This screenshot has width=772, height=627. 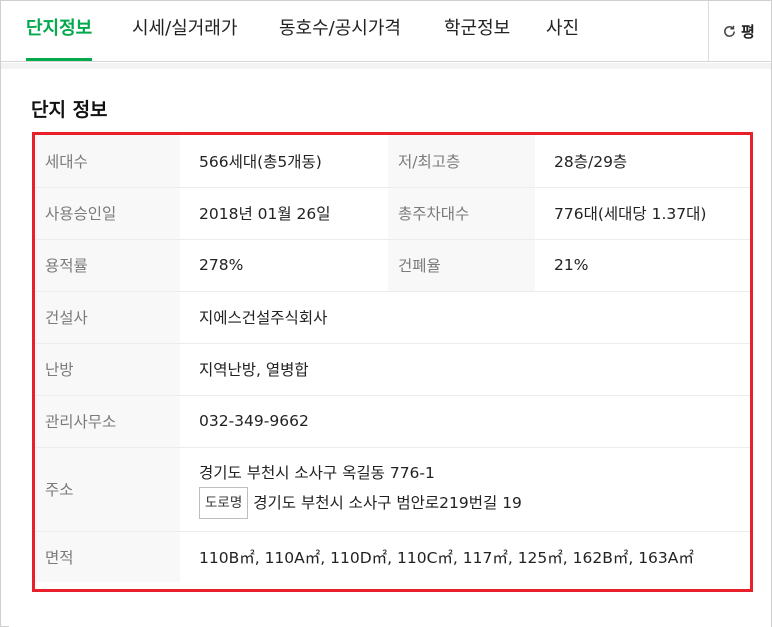 I want to click on unit-toggle-label: 평, so click(x=748, y=31).